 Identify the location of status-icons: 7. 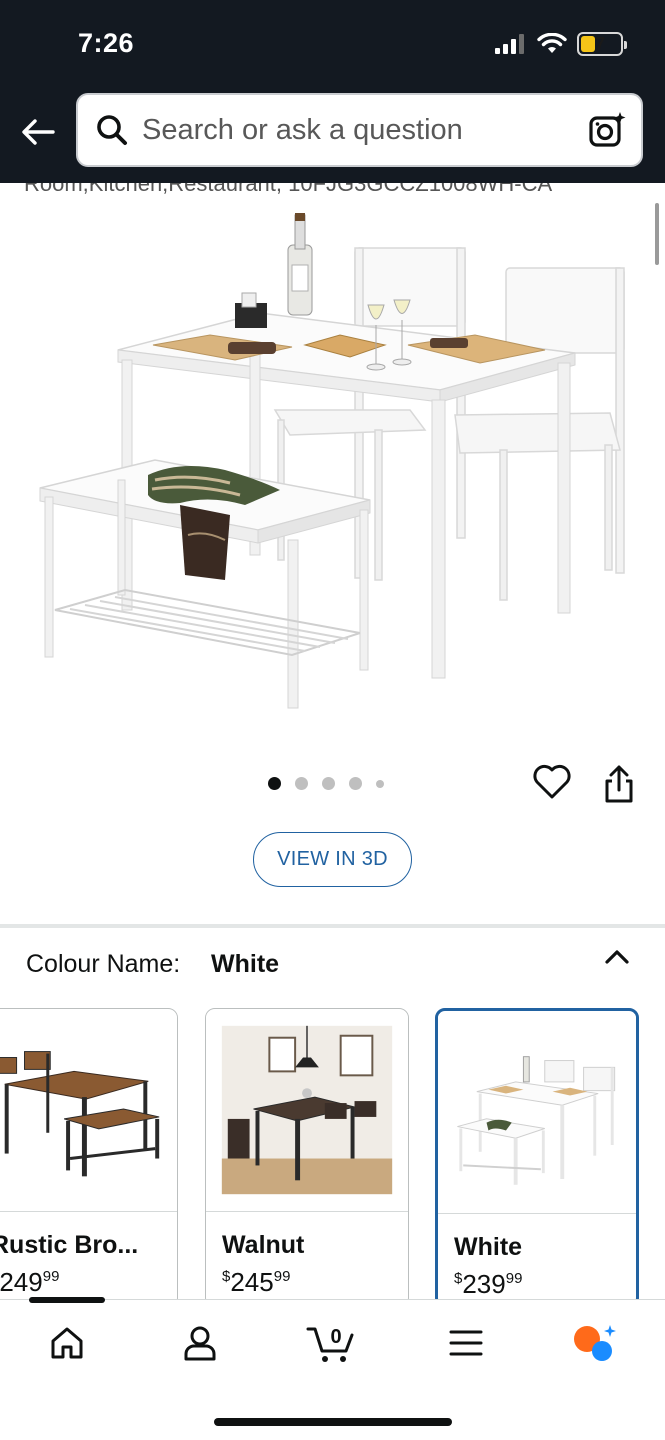
(561, 44).